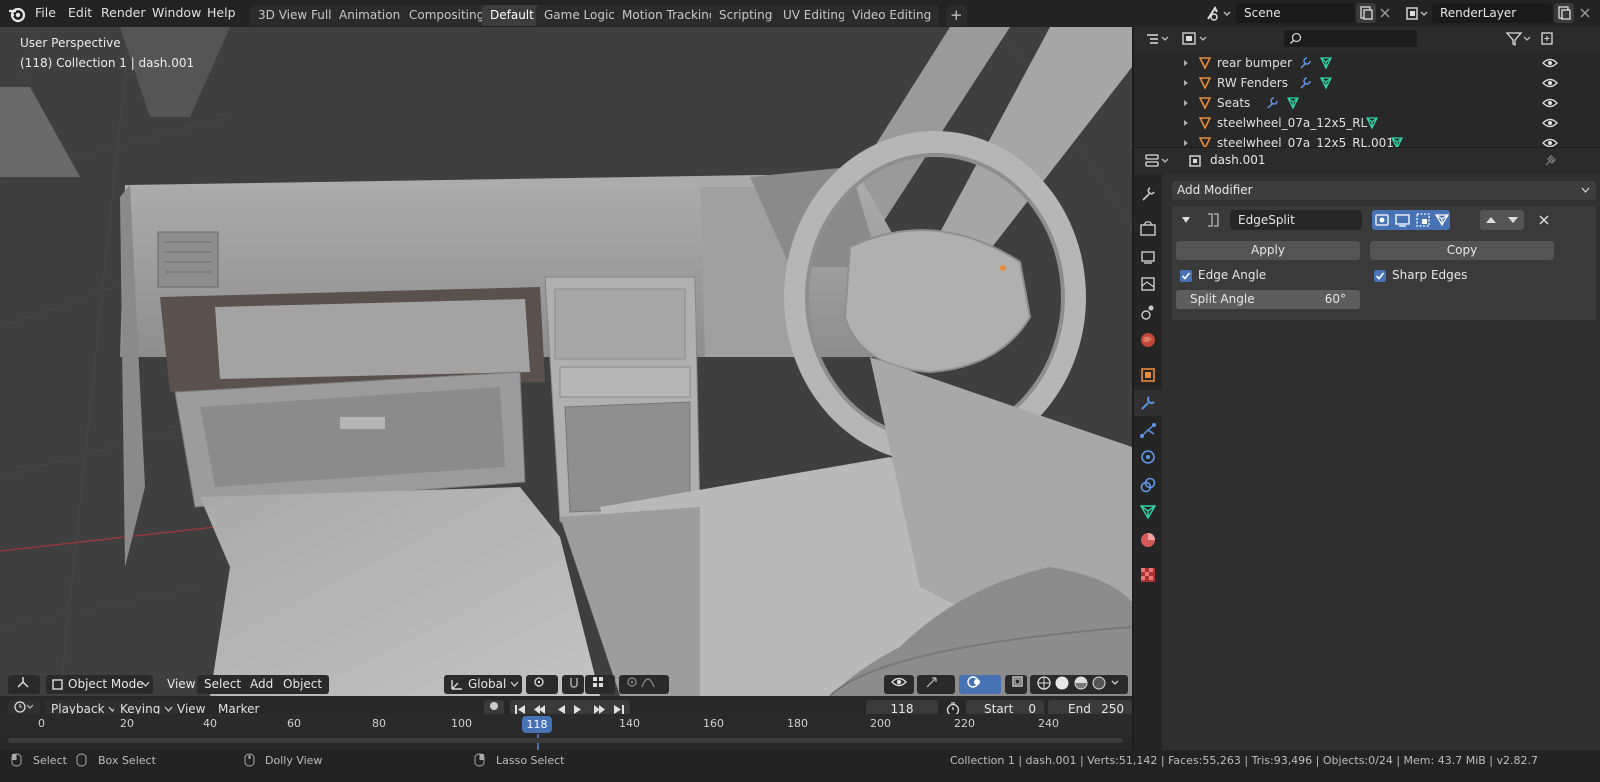 The image size is (1600, 782). Describe the element at coordinates (1380, 276) in the screenshot. I see `sharp-edges-checkbox` at that location.